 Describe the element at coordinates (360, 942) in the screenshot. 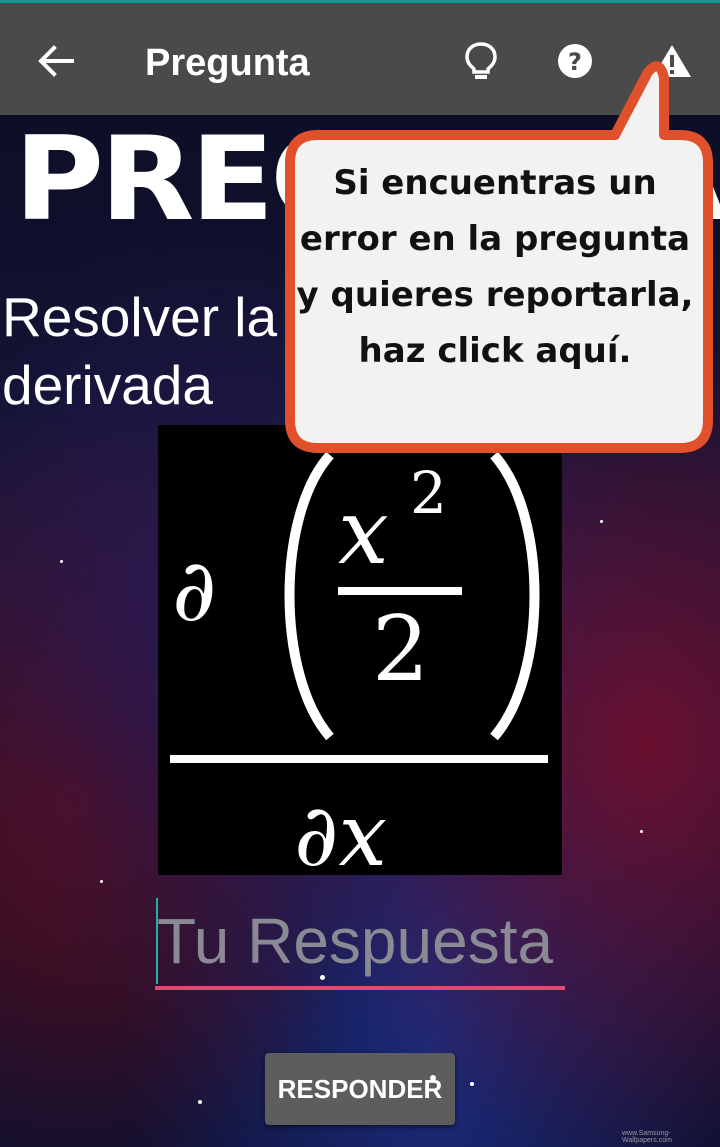

I see `answer-input` at that location.